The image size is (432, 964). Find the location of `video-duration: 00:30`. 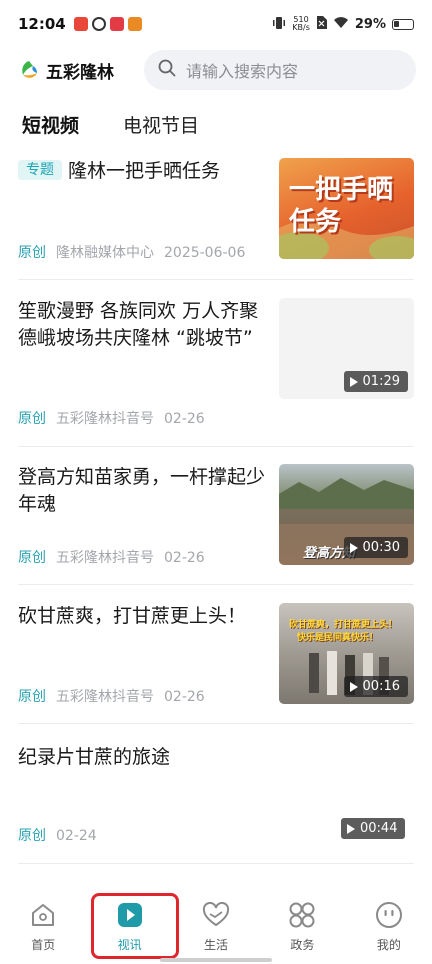

video-duration: 00:30 is located at coordinates (375, 547).